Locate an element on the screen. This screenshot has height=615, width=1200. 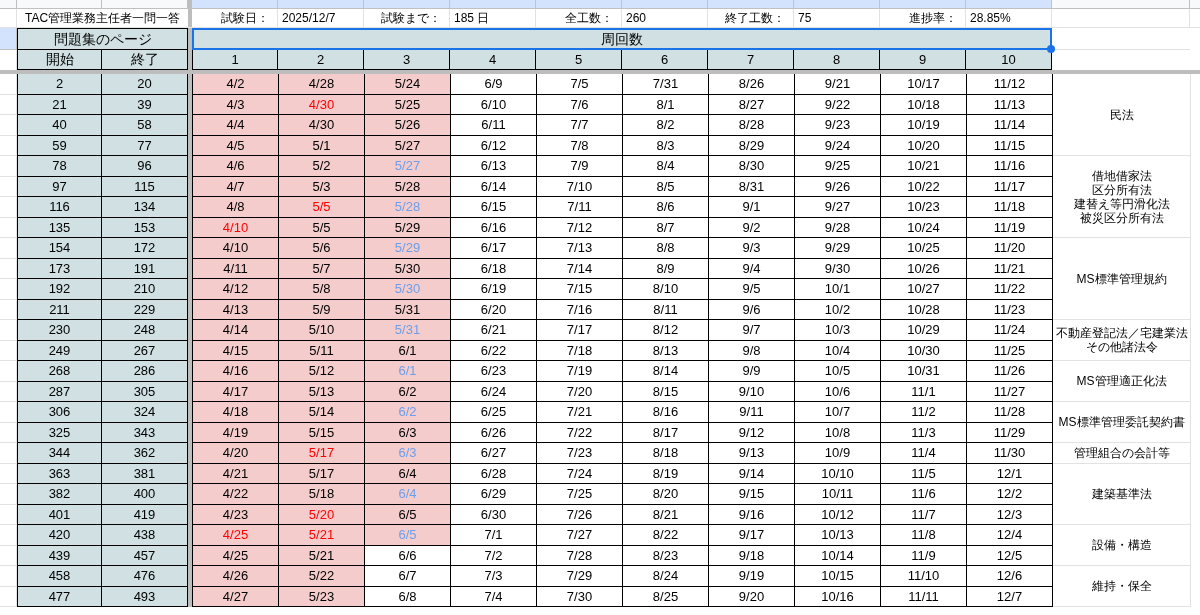
category-label: 民法 is located at coordinates (1121, 114).